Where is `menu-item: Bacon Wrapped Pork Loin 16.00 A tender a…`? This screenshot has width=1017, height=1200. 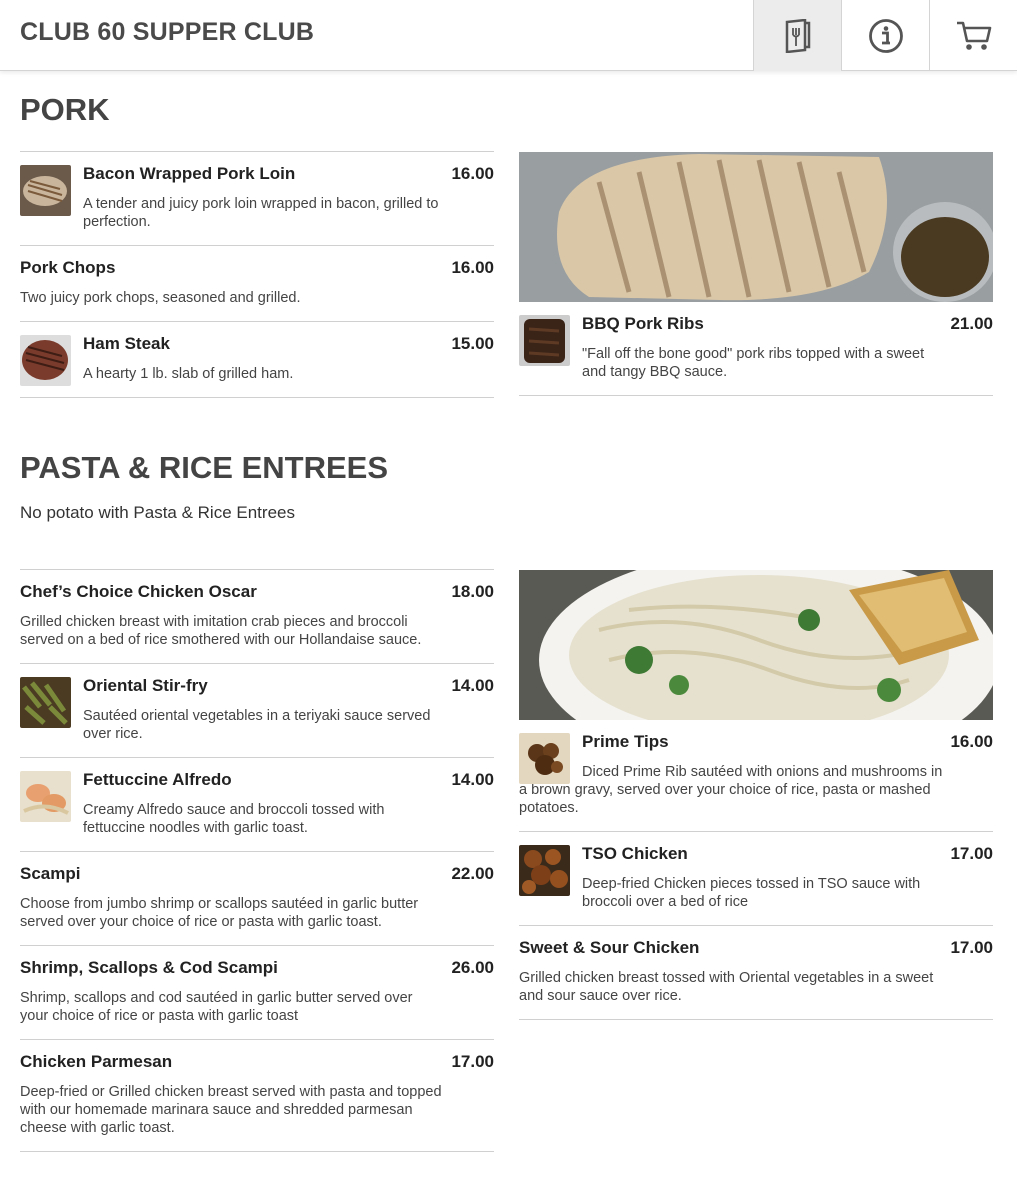 menu-item: Bacon Wrapped Pork Loin 16.00 A tender a… is located at coordinates (257, 198).